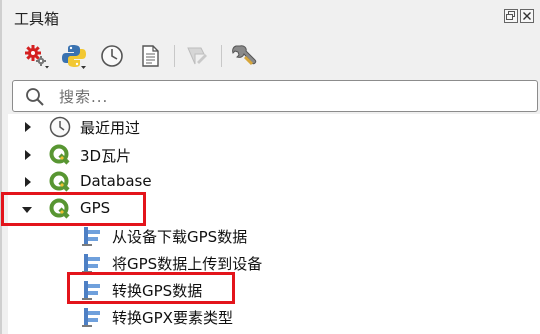  I want to click on search-box, so click(275, 96).